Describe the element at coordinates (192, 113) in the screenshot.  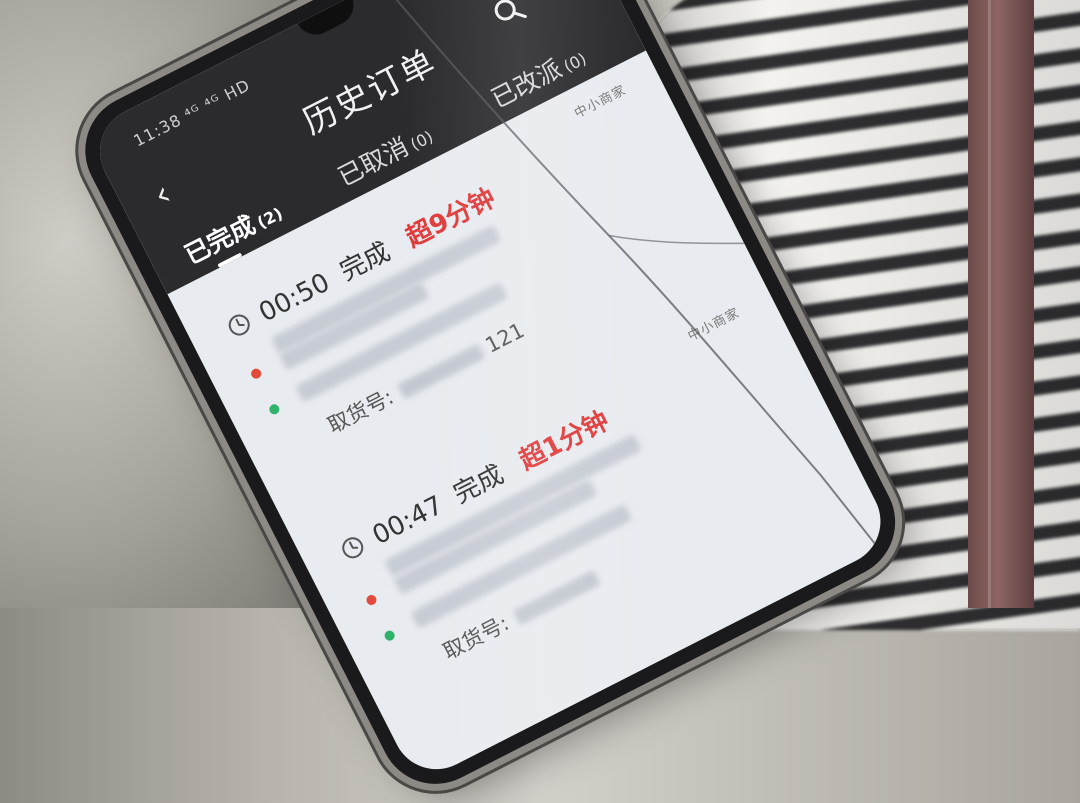
I see `status-bar: 11:38 ⁴ᴳ ⁴ᴳ HD` at that location.